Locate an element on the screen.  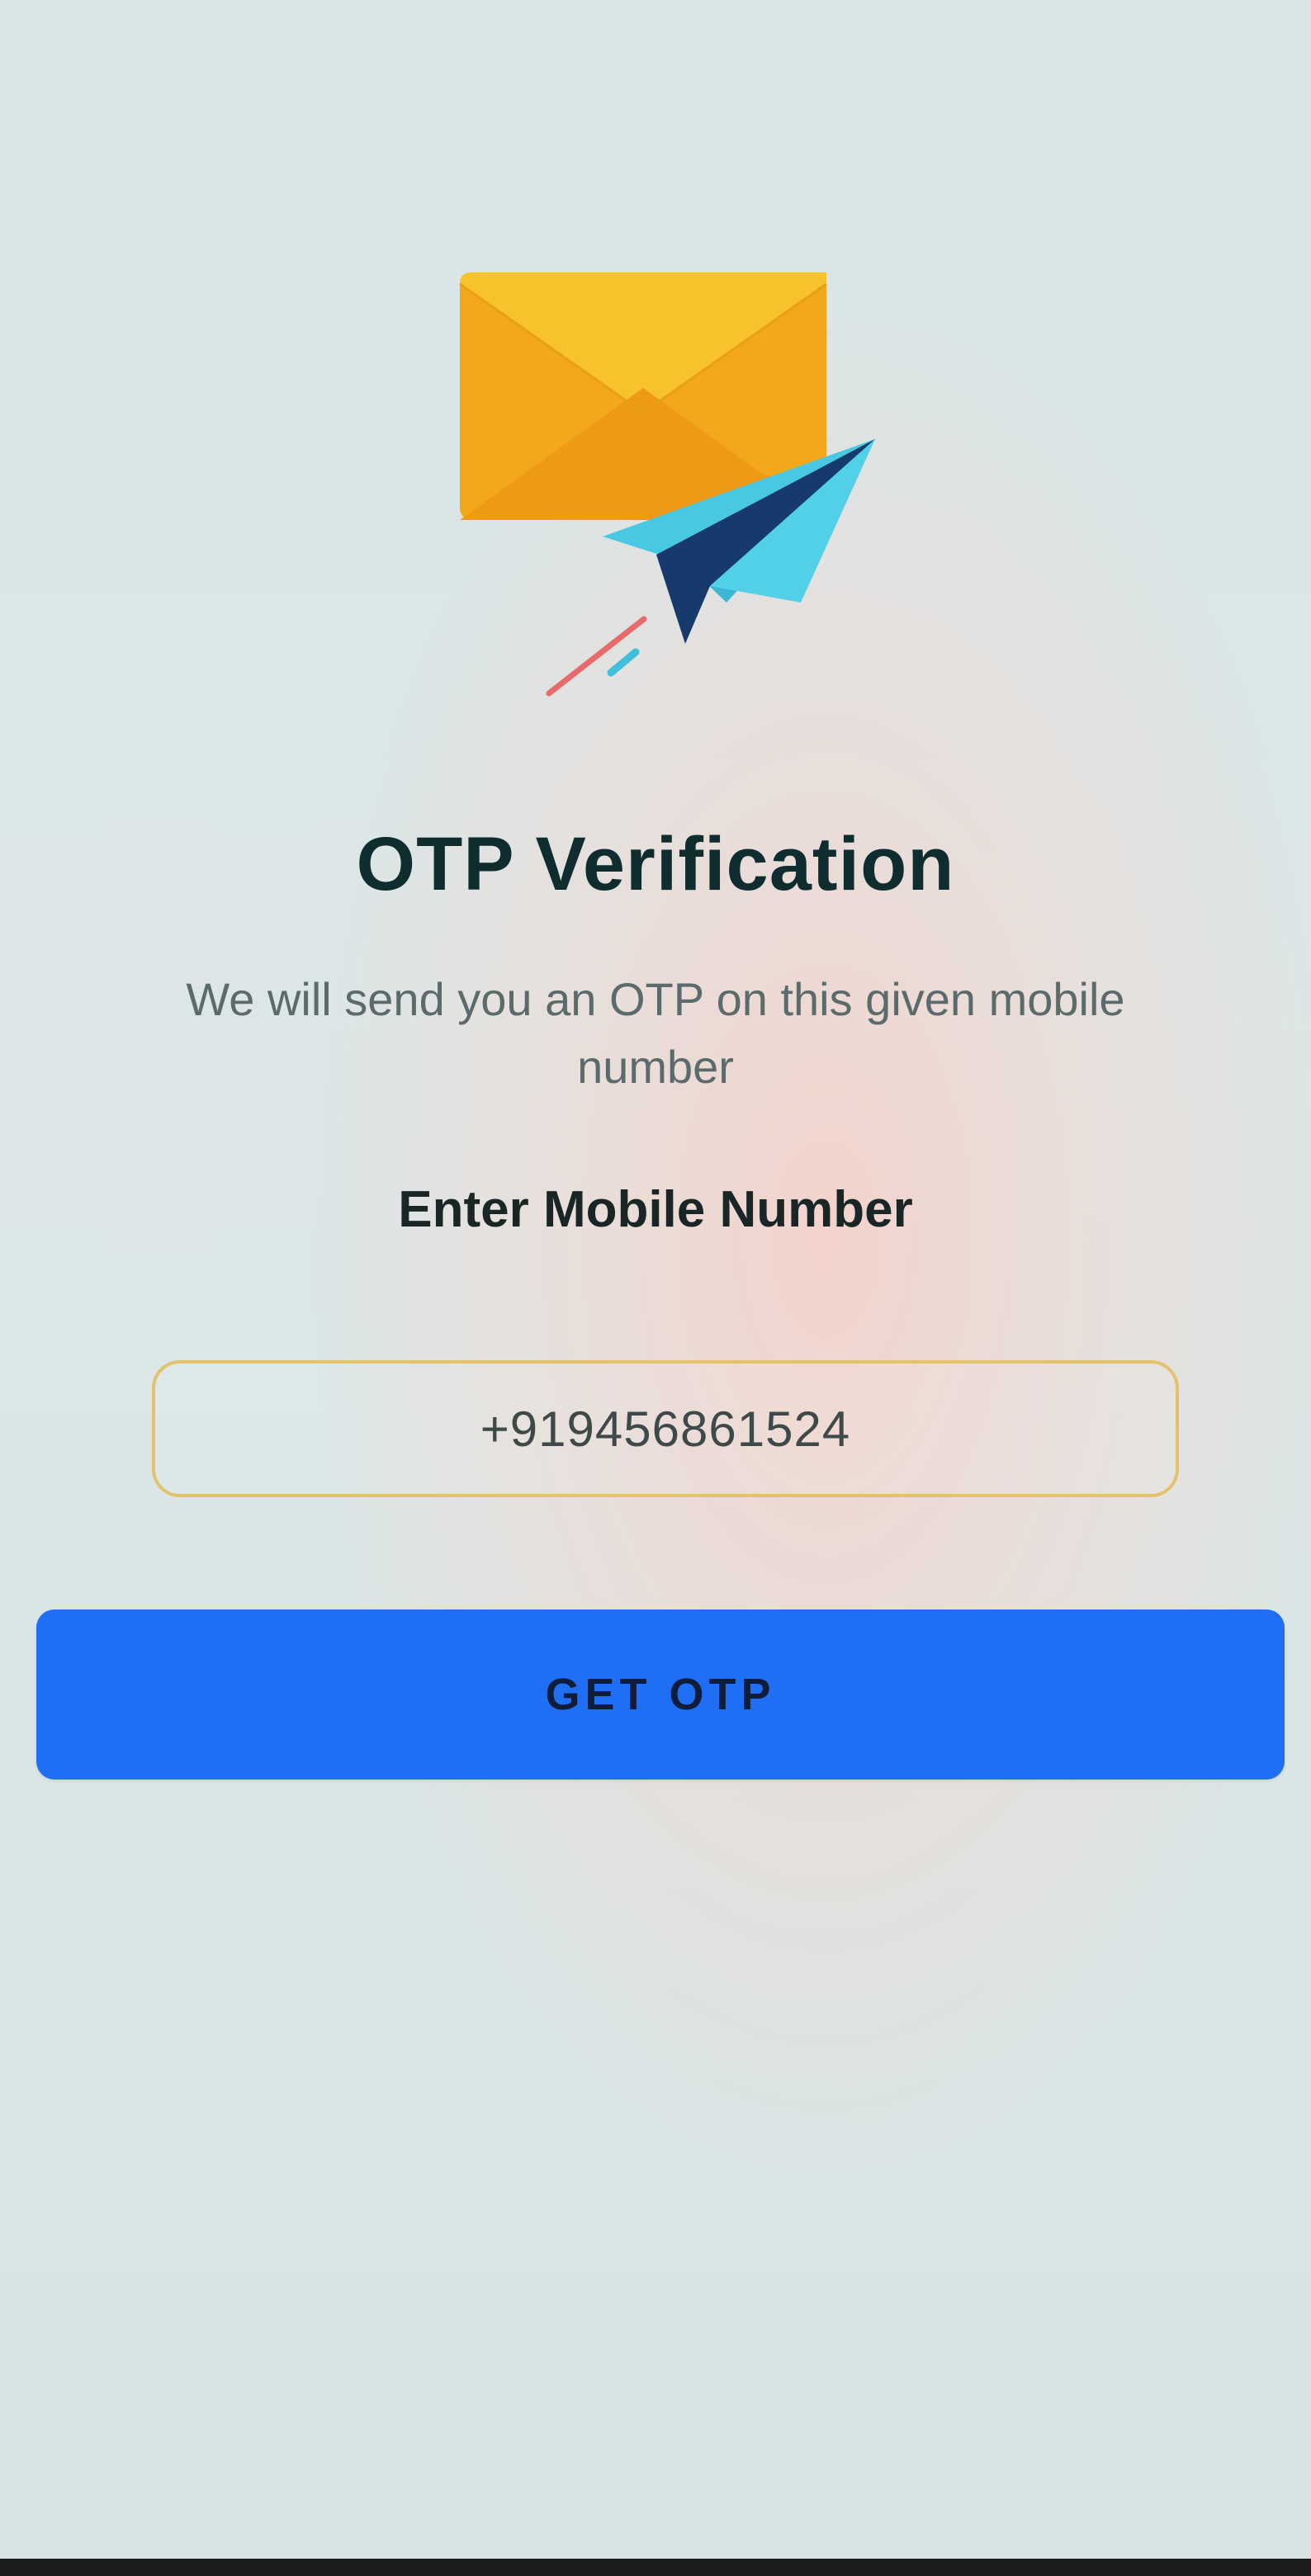
mobile-number-input is located at coordinates (666, 1428).